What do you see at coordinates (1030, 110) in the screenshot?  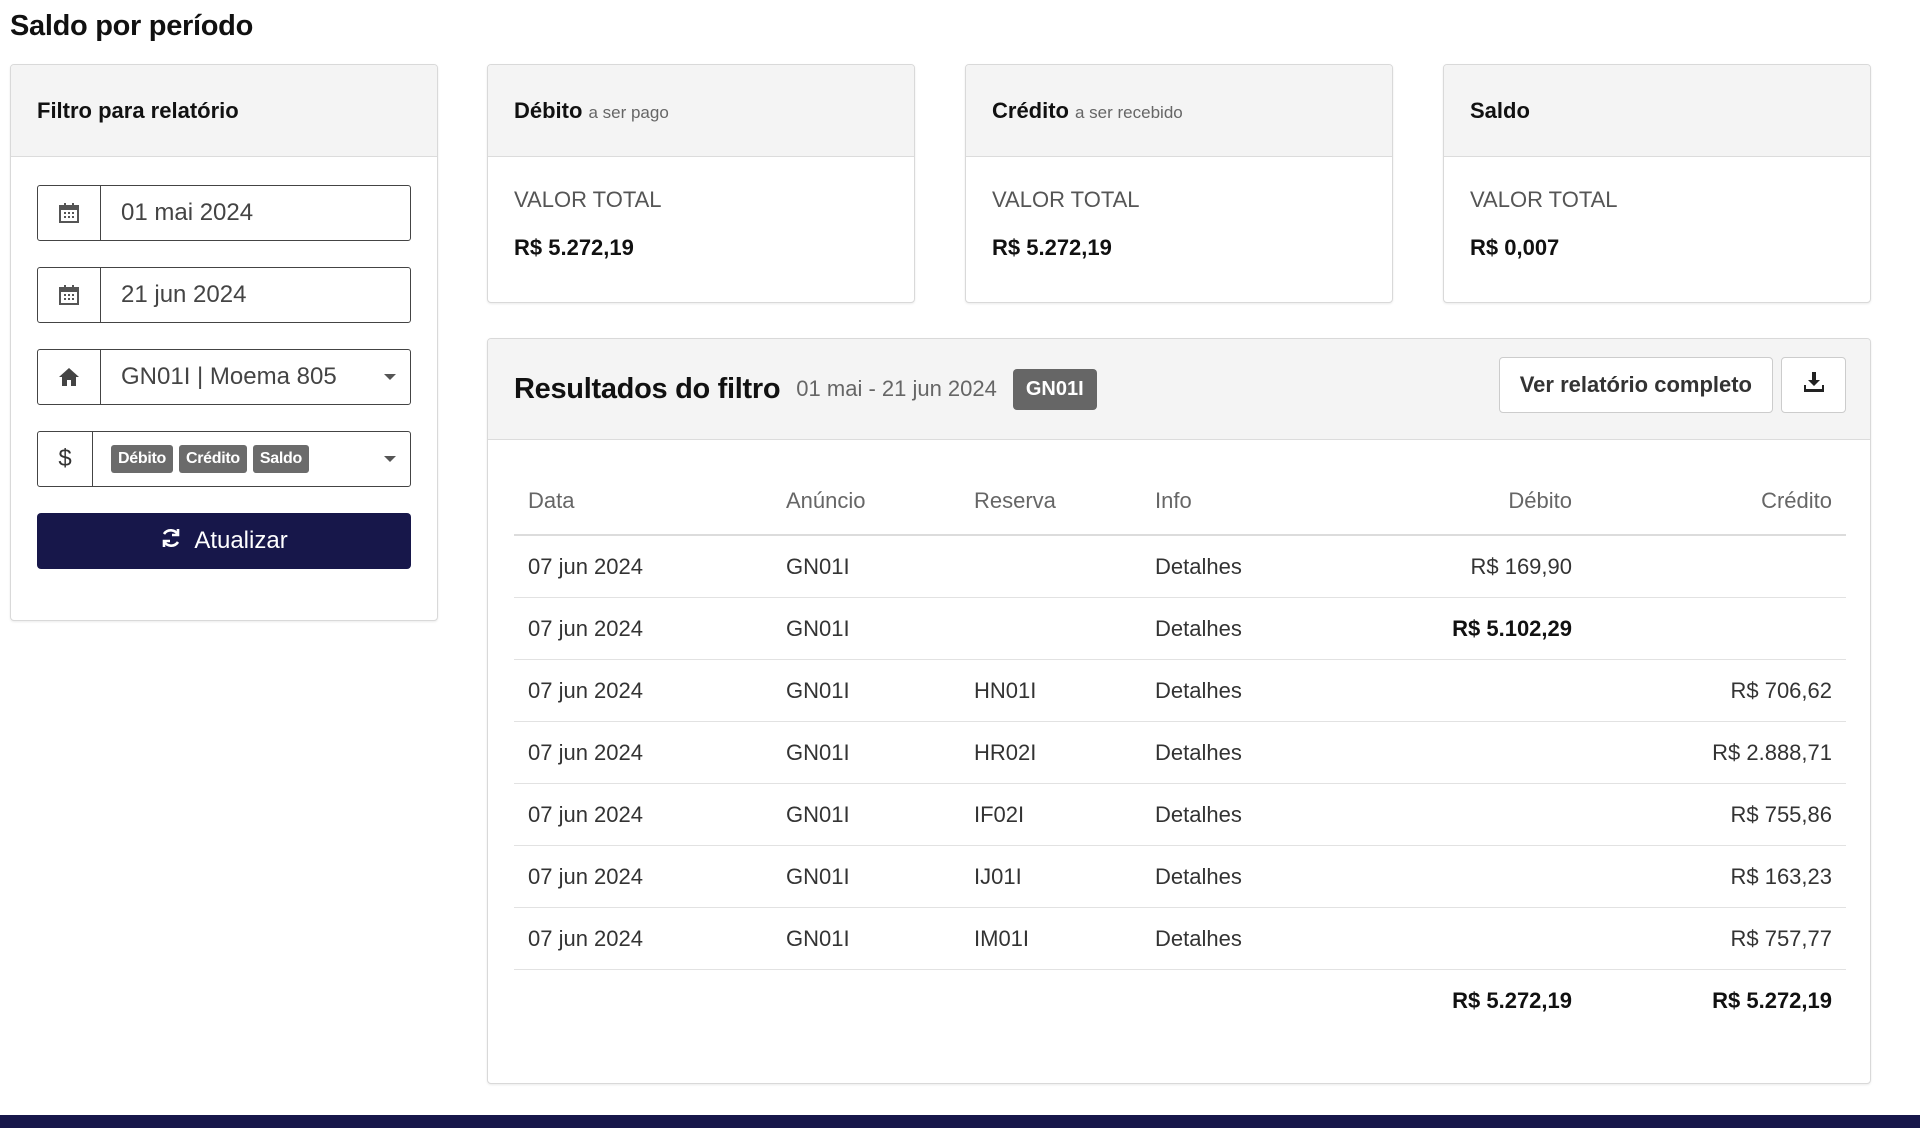 I see `credit-title: Crédito` at bounding box center [1030, 110].